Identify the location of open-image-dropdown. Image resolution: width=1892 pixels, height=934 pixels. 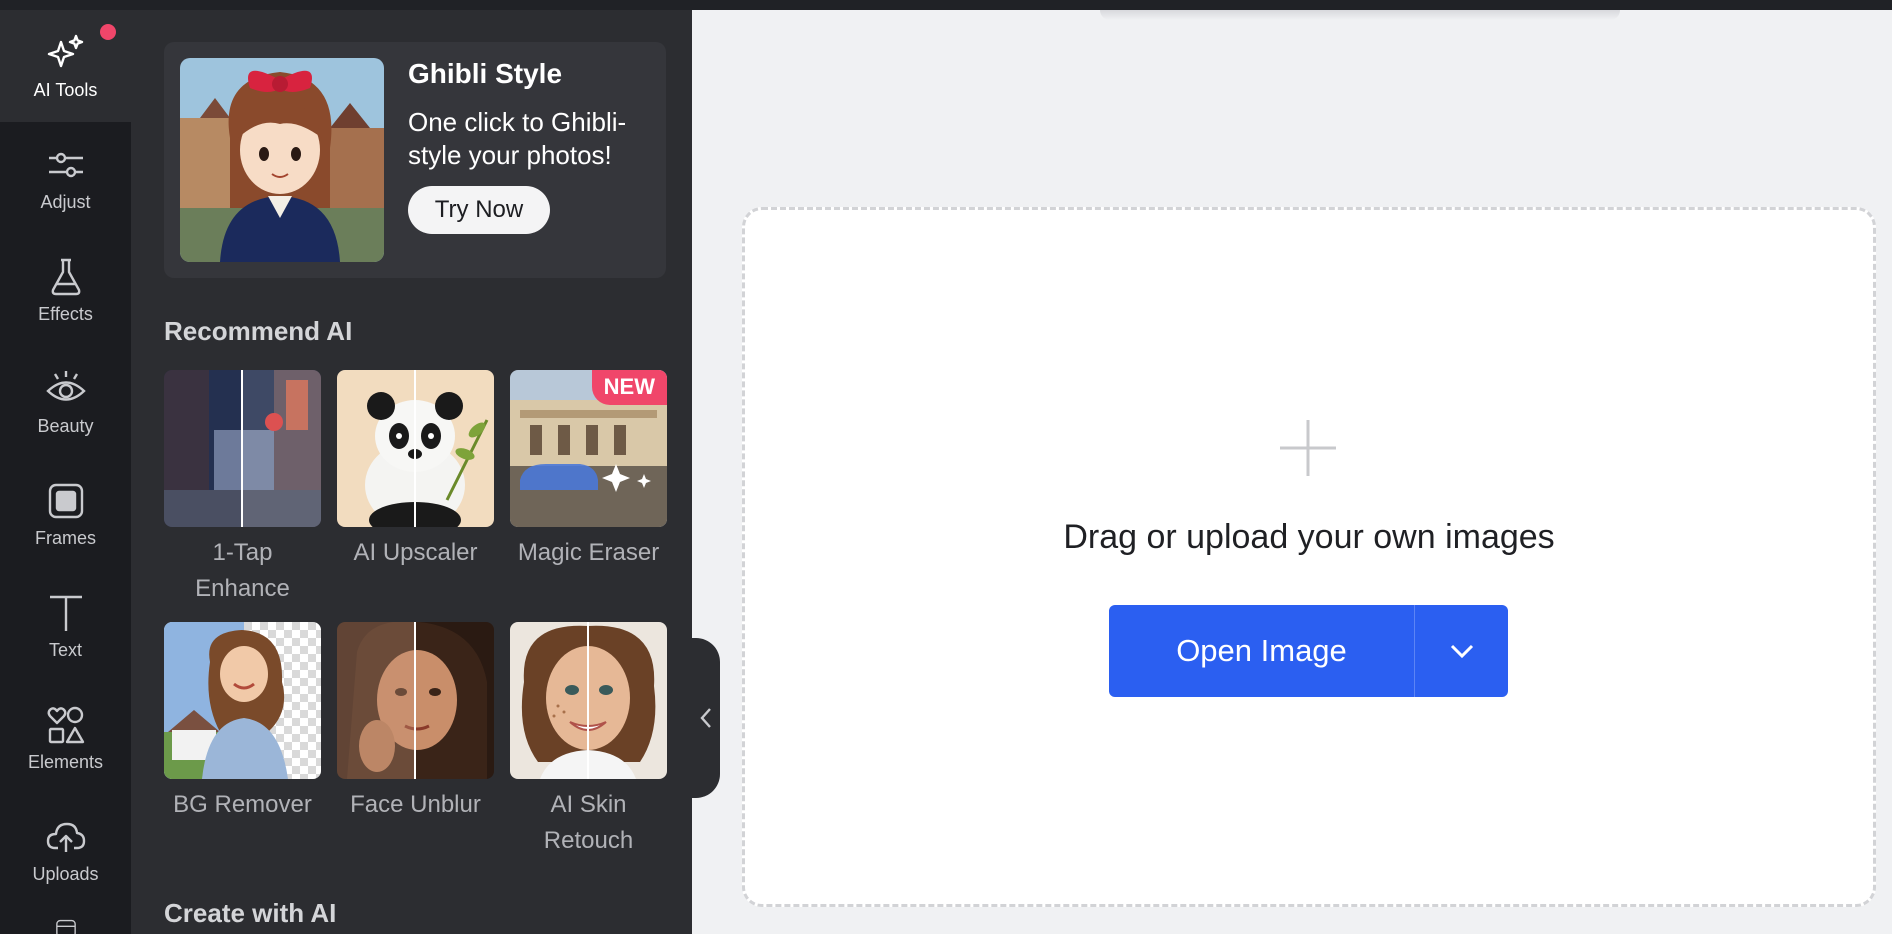
(1461, 651).